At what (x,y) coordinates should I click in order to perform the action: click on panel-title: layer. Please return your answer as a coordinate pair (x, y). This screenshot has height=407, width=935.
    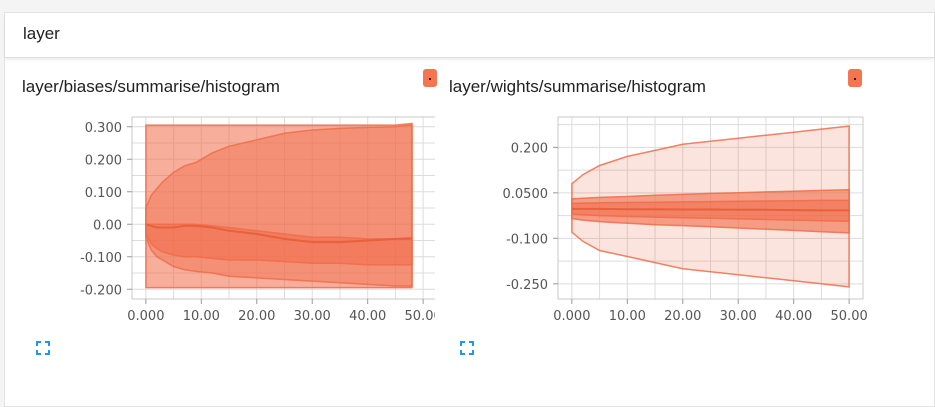
    Looking at the image, I should click on (41, 33).